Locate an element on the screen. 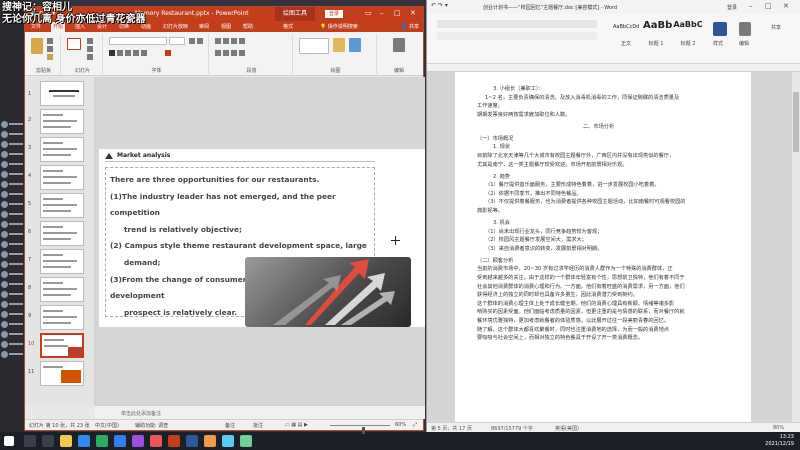 The image size is (800, 450). word-font-controls is located at coordinates (517, 24).